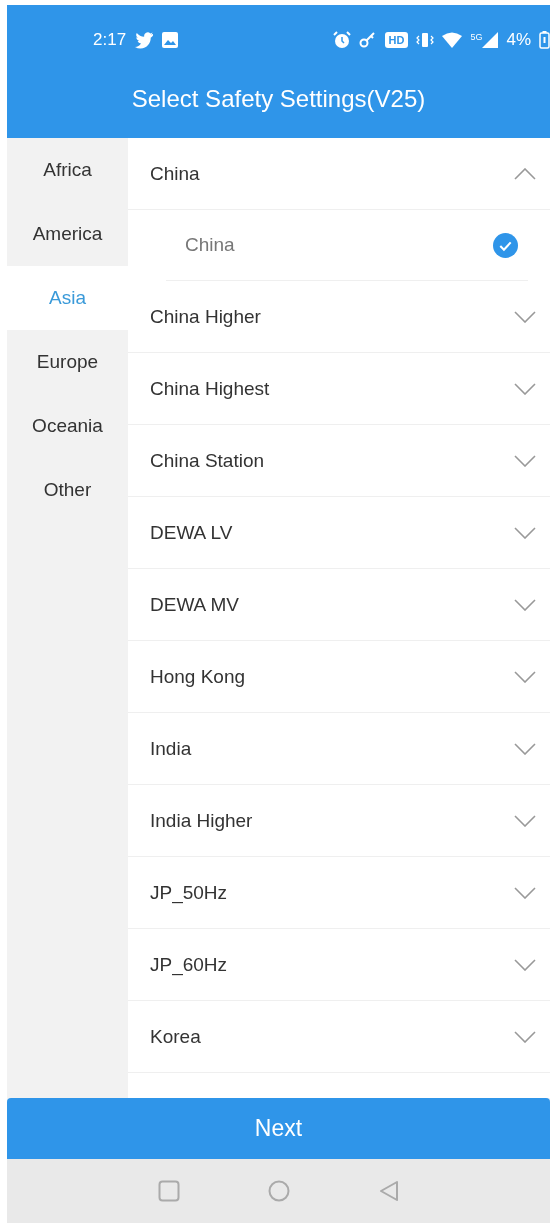 Image resolution: width=550 pixels, height=1223 pixels. Describe the element at coordinates (425, 40) in the screenshot. I see `vibrate-icon` at that location.